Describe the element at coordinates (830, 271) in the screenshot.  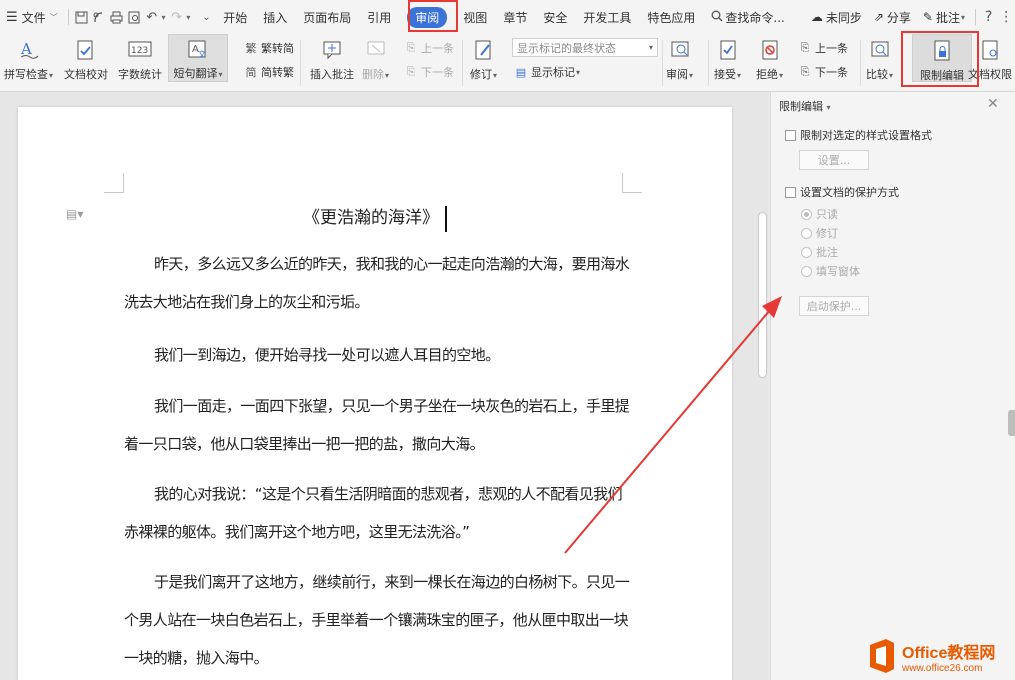
I see `radio-fill-form: 填写窗体` at that location.